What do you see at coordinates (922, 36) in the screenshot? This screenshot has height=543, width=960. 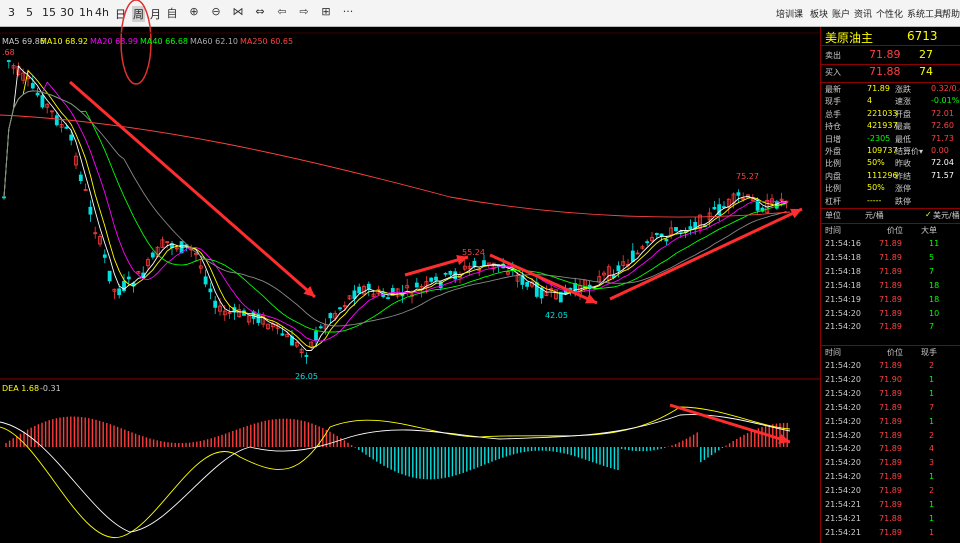 I see `contract-code: 6713` at bounding box center [922, 36].